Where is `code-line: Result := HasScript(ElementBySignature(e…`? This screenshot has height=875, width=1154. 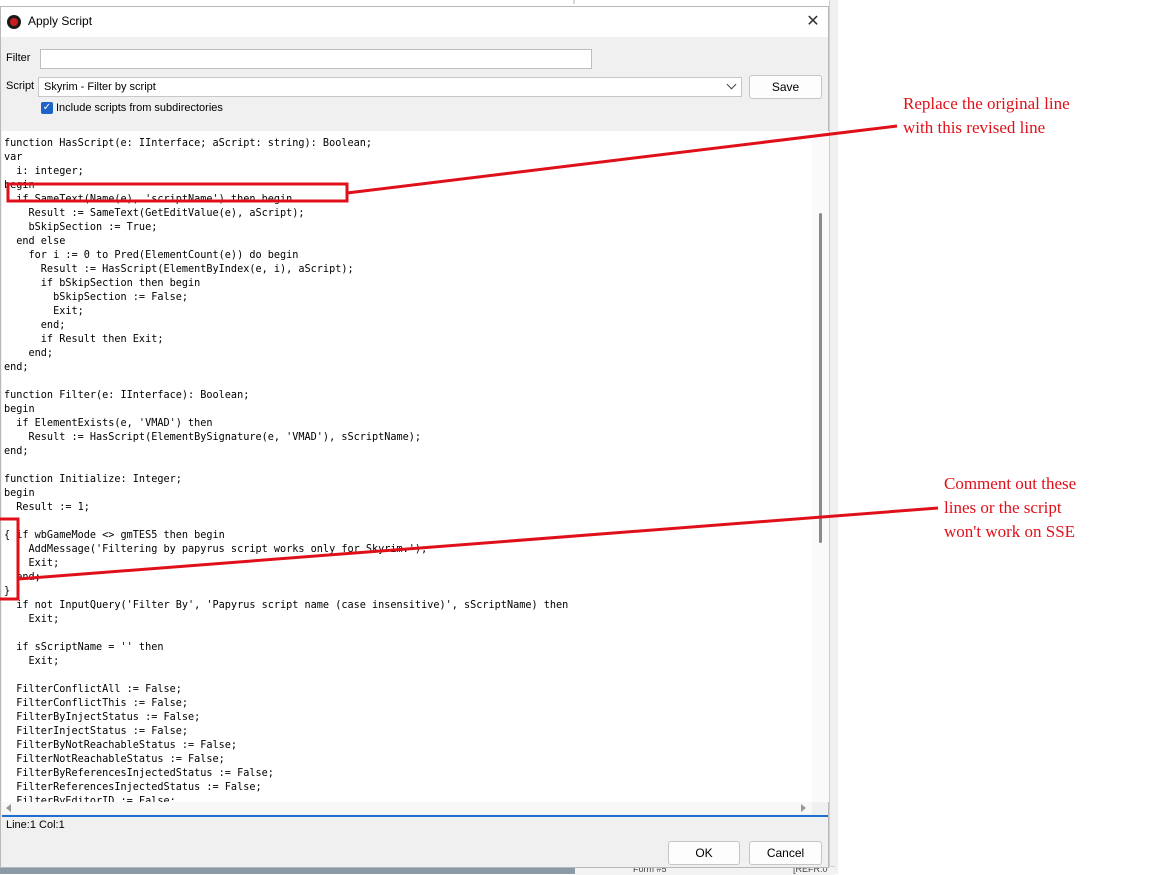 code-line: Result := HasScript(ElementBySignature(e… is located at coordinates (213, 437).